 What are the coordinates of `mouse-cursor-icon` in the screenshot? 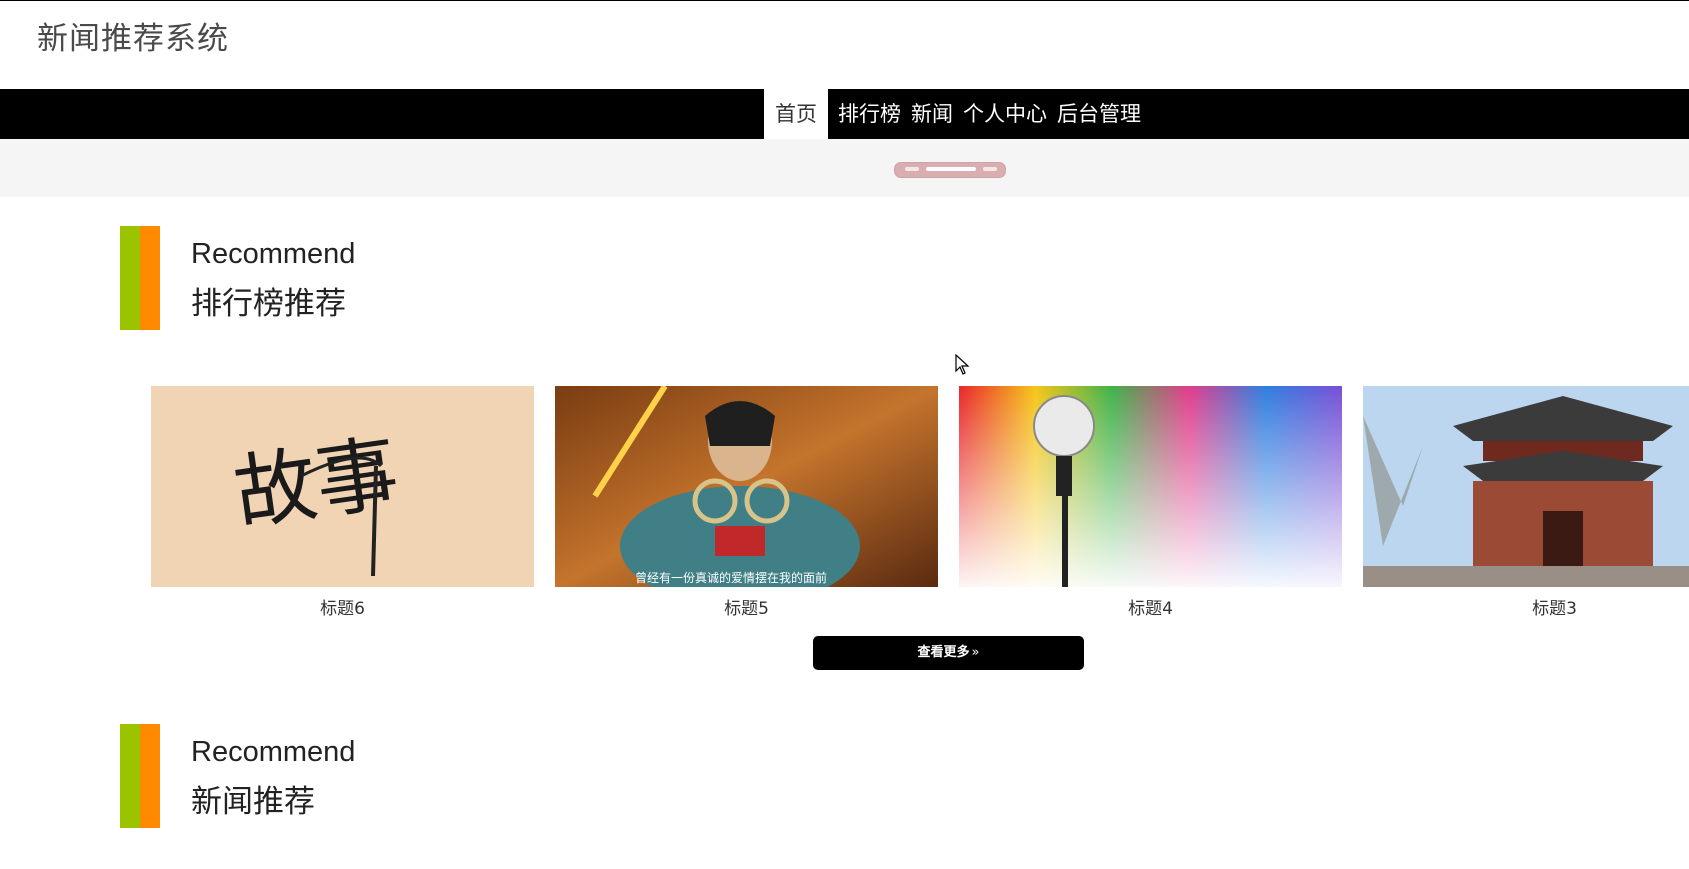 It's located at (962, 364).